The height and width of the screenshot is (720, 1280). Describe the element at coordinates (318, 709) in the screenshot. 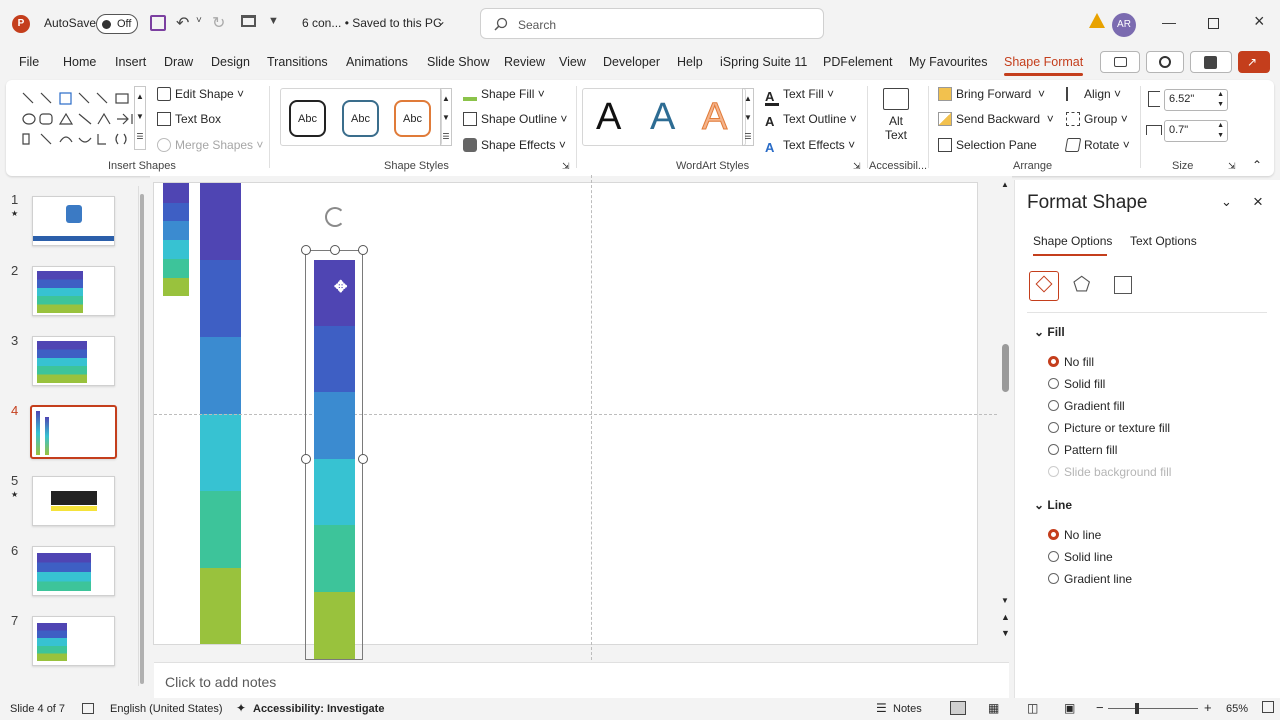

I see `accessibility-status: Accessibility: Investigate` at that location.